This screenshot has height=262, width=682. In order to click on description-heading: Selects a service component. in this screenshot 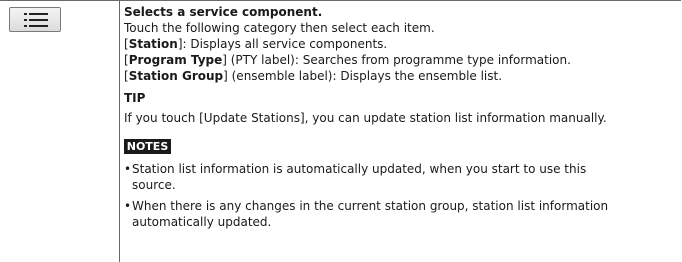, I will do `click(223, 12)`.